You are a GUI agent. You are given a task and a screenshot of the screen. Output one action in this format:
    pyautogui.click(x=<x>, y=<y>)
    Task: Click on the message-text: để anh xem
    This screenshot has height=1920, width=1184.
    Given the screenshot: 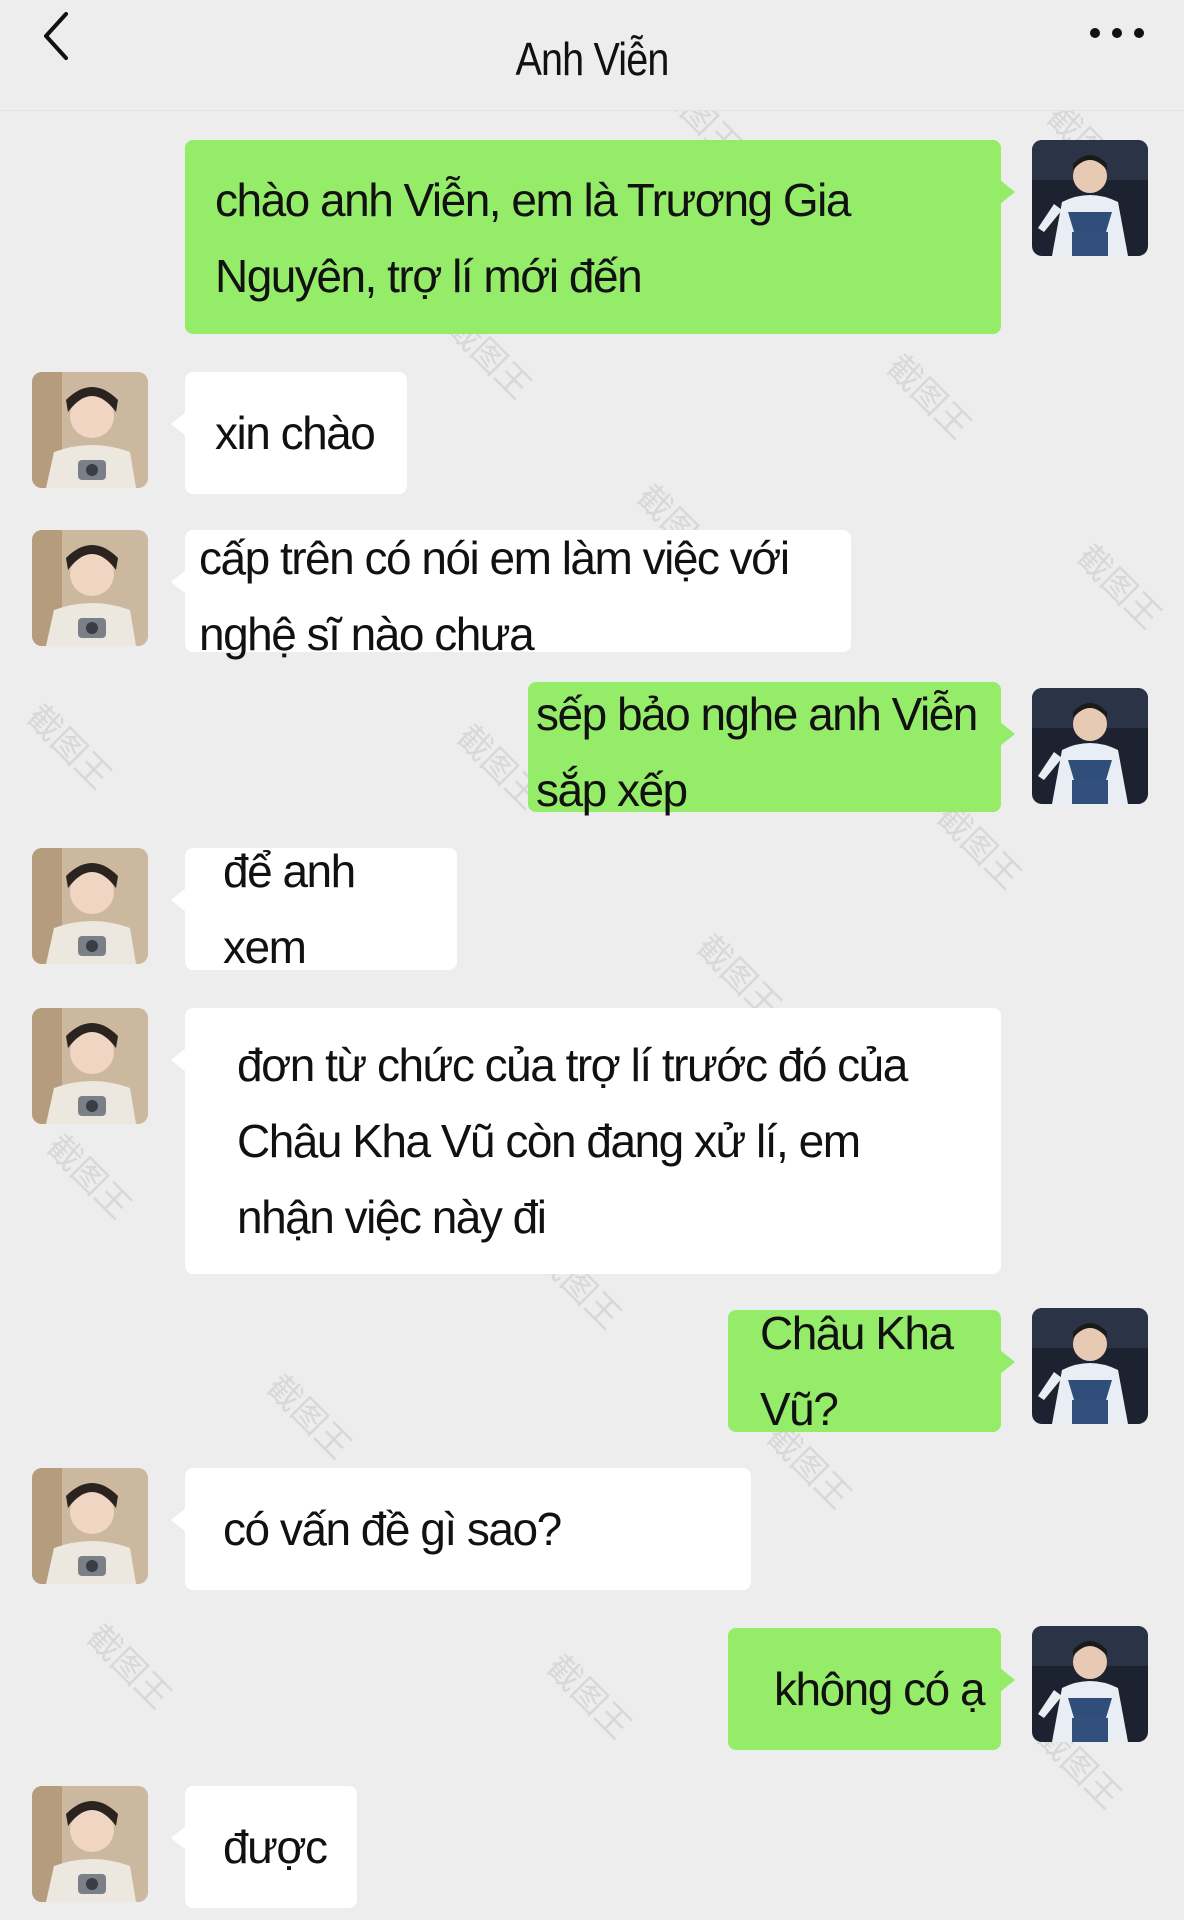 What is the action you would take?
    pyautogui.click(x=289, y=909)
    